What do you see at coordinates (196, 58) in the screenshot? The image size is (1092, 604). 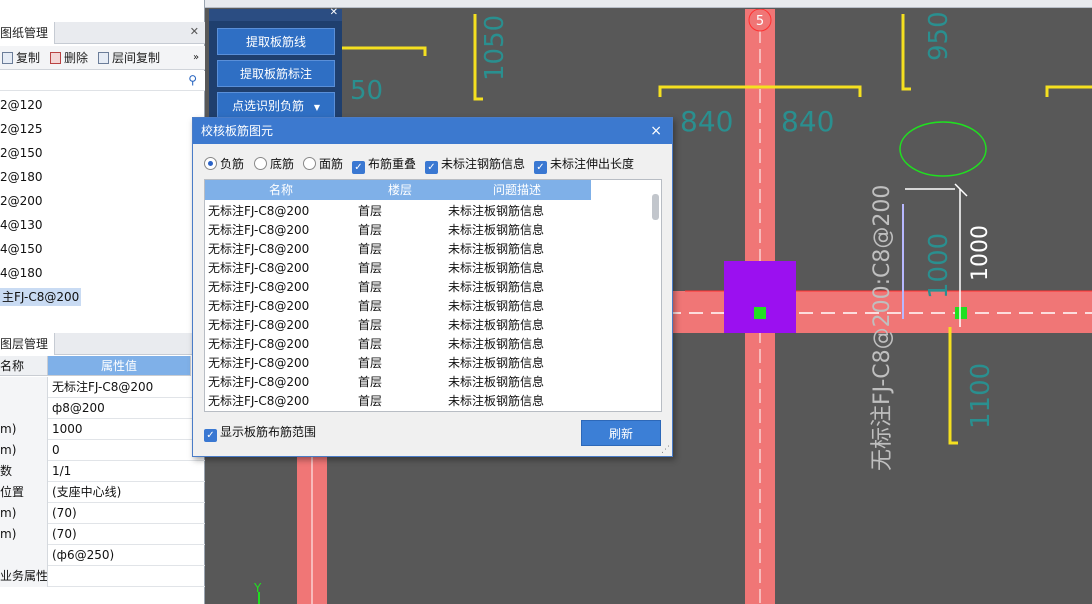 I see `more-chevron-icon: »` at bounding box center [196, 58].